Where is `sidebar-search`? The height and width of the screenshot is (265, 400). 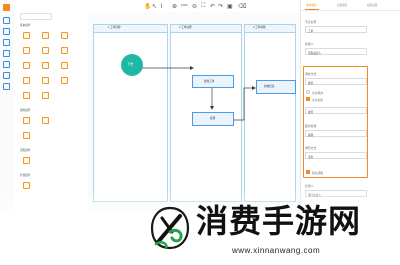
sidebar-search is located at coordinates (36, 16).